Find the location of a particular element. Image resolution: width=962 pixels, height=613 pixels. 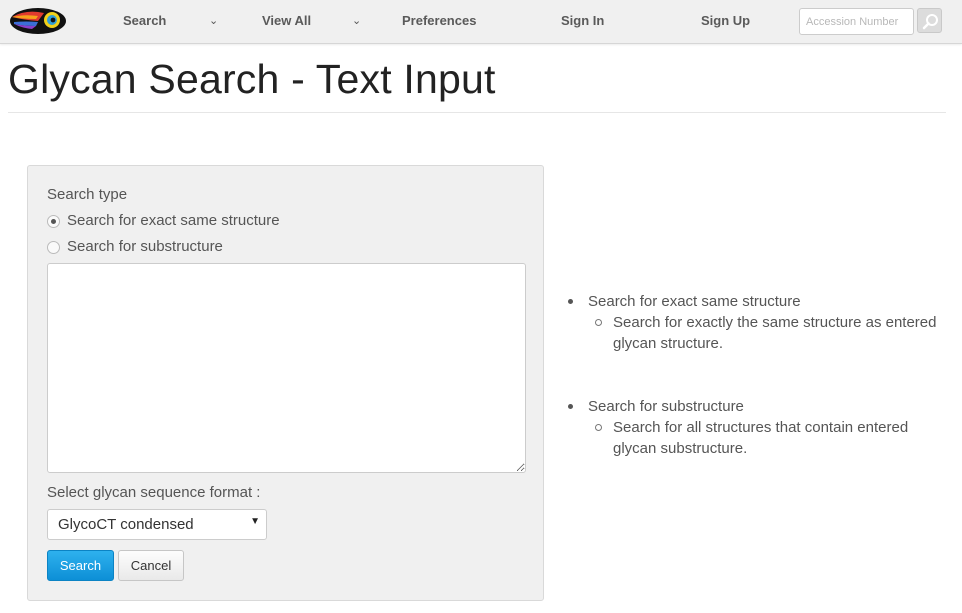

search-button: Search is located at coordinates (80, 565).